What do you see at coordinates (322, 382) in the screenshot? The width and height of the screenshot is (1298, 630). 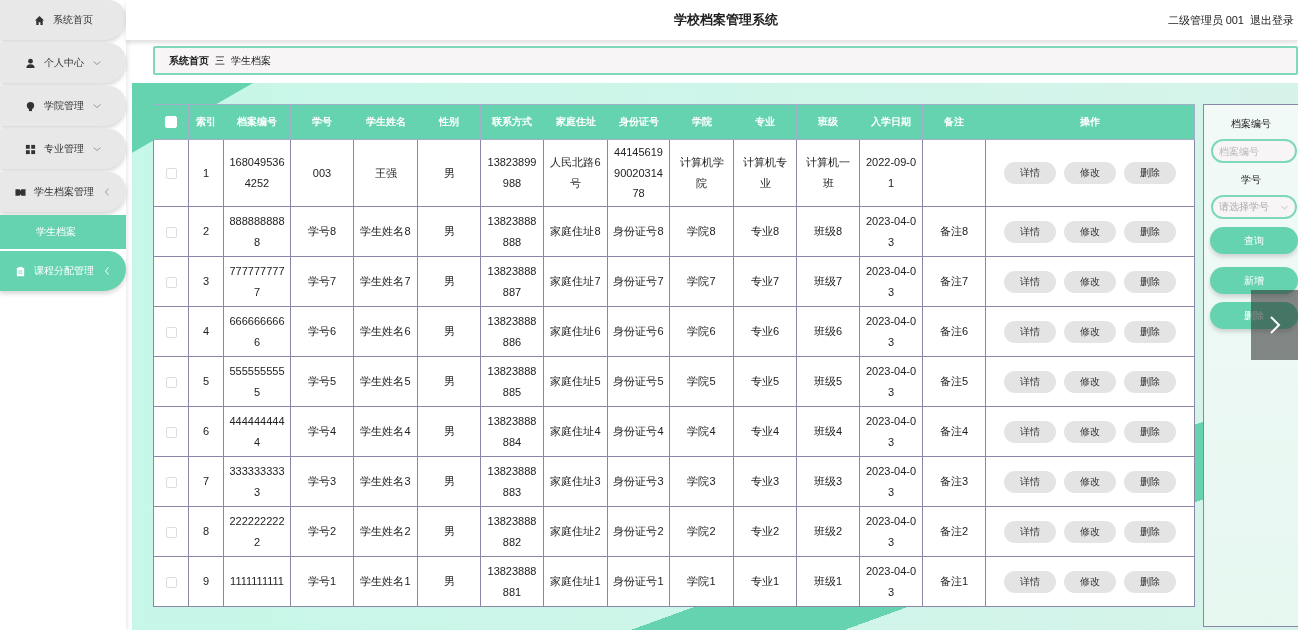 I see `student-number-cell-text: 学号5` at bounding box center [322, 382].